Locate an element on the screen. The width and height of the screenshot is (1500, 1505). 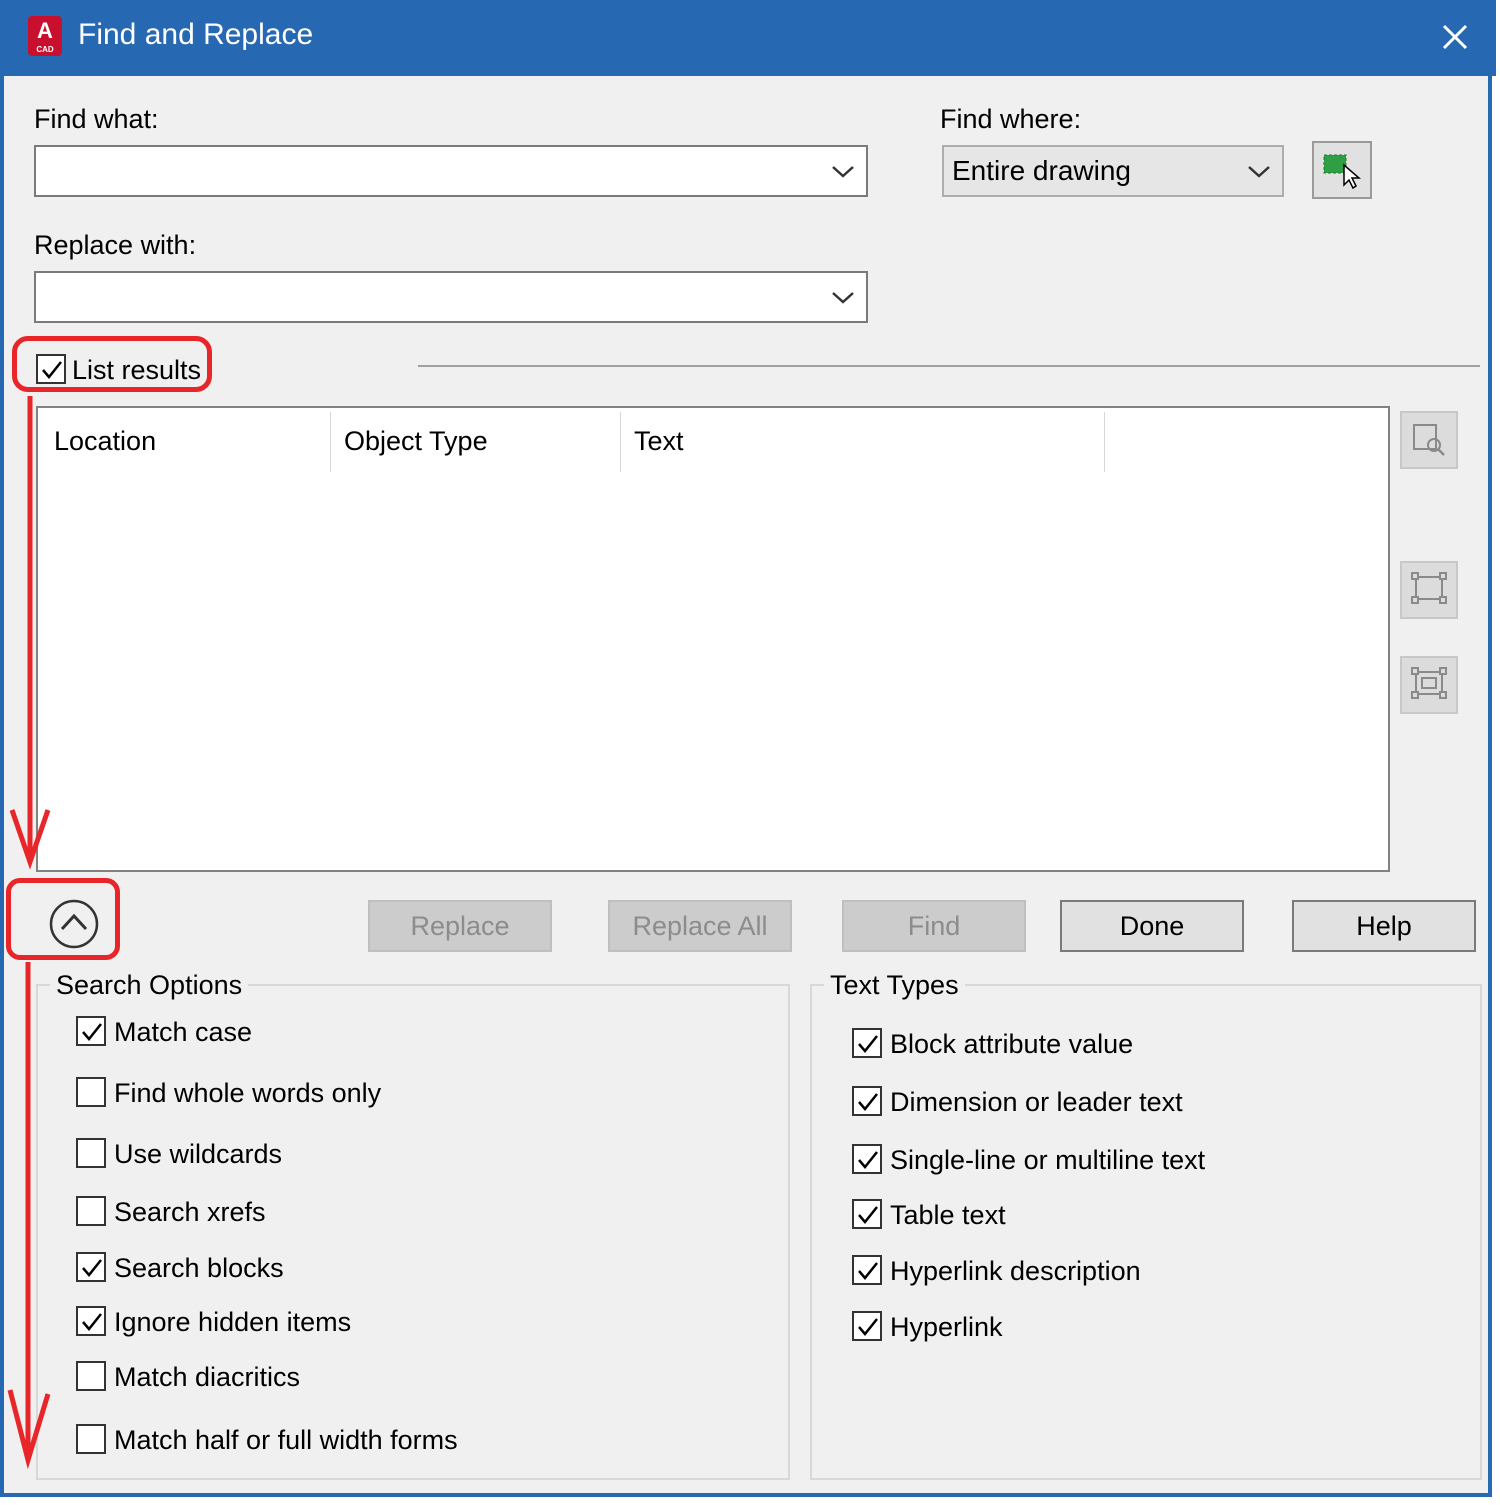
search-option-label: Match case is located at coordinates (183, 1032).